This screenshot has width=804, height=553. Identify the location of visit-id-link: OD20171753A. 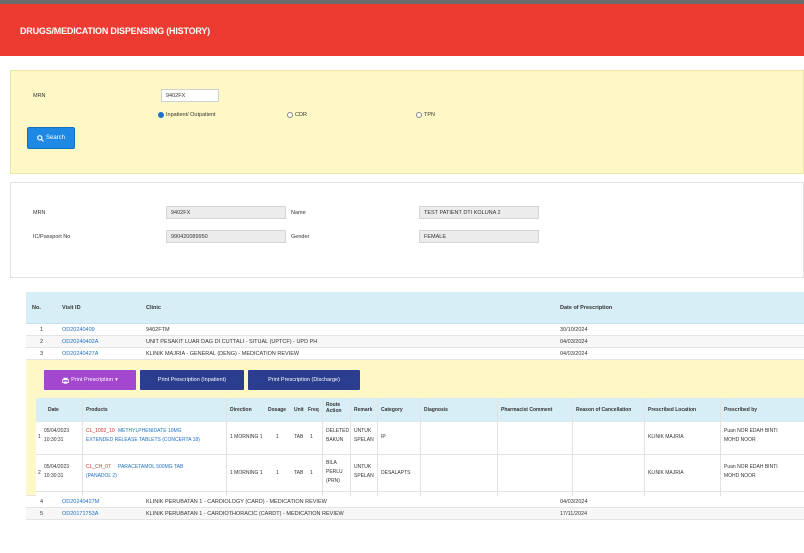
(80, 514).